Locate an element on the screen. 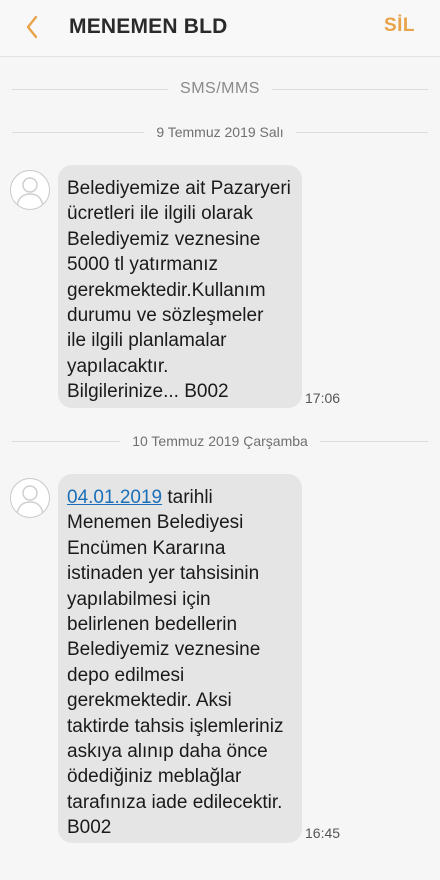  message-line: B002 is located at coordinates (89, 828).